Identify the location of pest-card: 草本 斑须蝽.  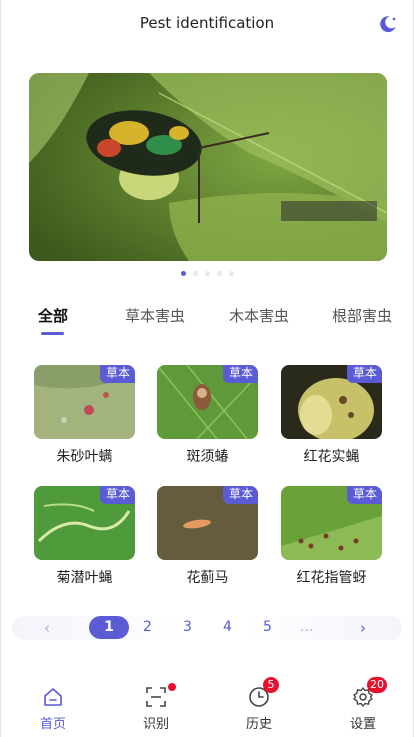
(207, 415).